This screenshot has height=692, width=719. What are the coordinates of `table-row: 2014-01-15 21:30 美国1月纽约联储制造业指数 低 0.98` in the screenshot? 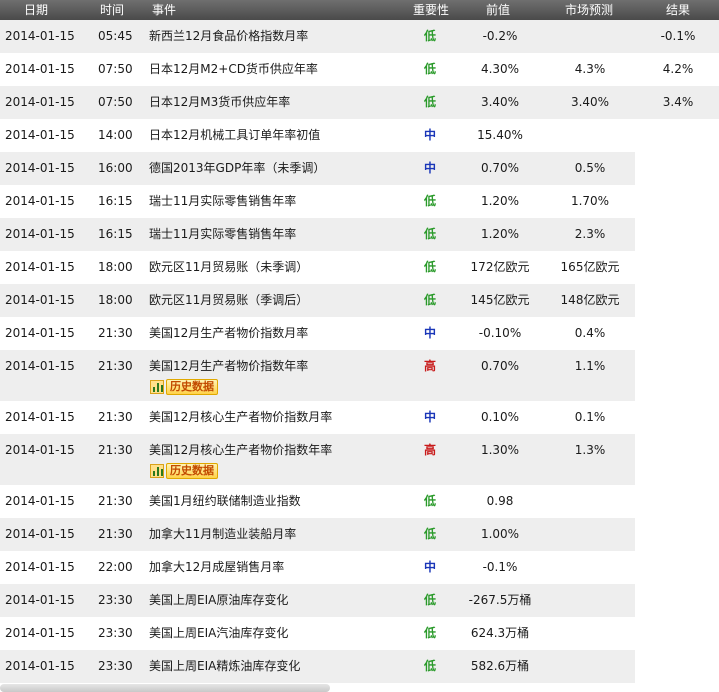 It's located at (359, 501).